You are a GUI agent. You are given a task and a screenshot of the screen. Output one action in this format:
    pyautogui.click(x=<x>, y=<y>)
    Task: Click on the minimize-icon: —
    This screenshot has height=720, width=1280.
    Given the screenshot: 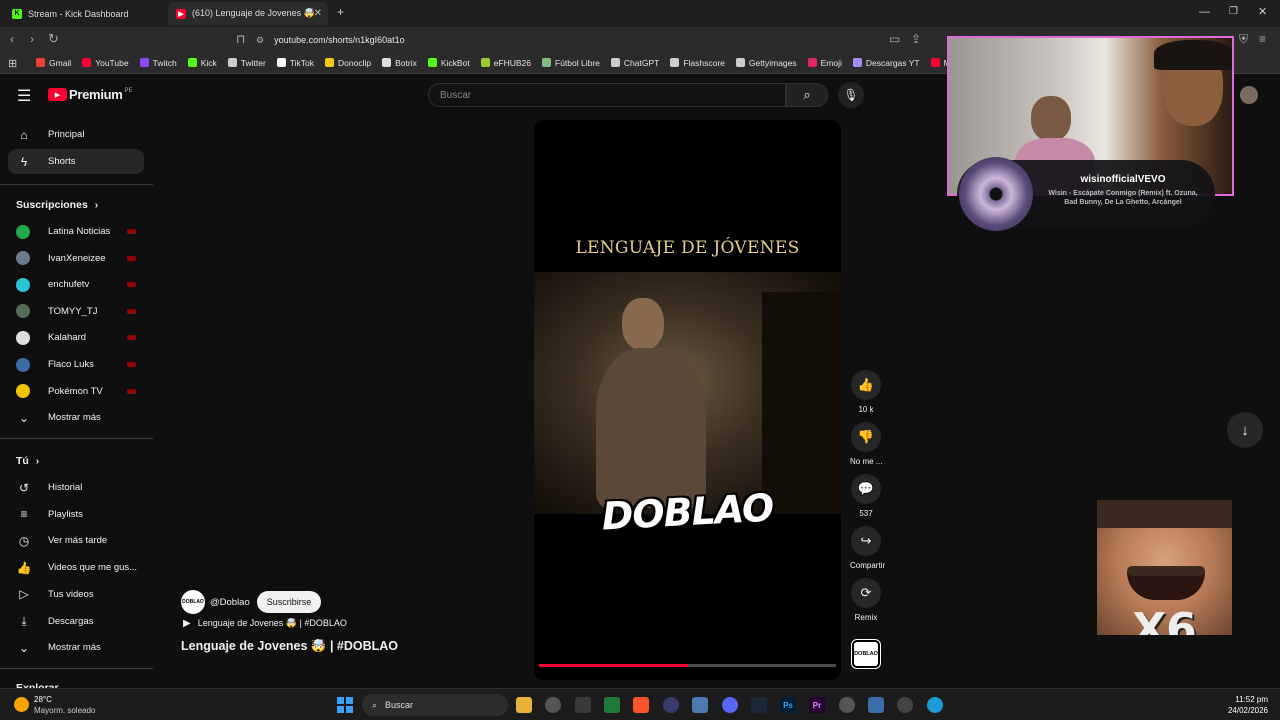 What is the action you would take?
    pyautogui.click(x=1204, y=12)
    